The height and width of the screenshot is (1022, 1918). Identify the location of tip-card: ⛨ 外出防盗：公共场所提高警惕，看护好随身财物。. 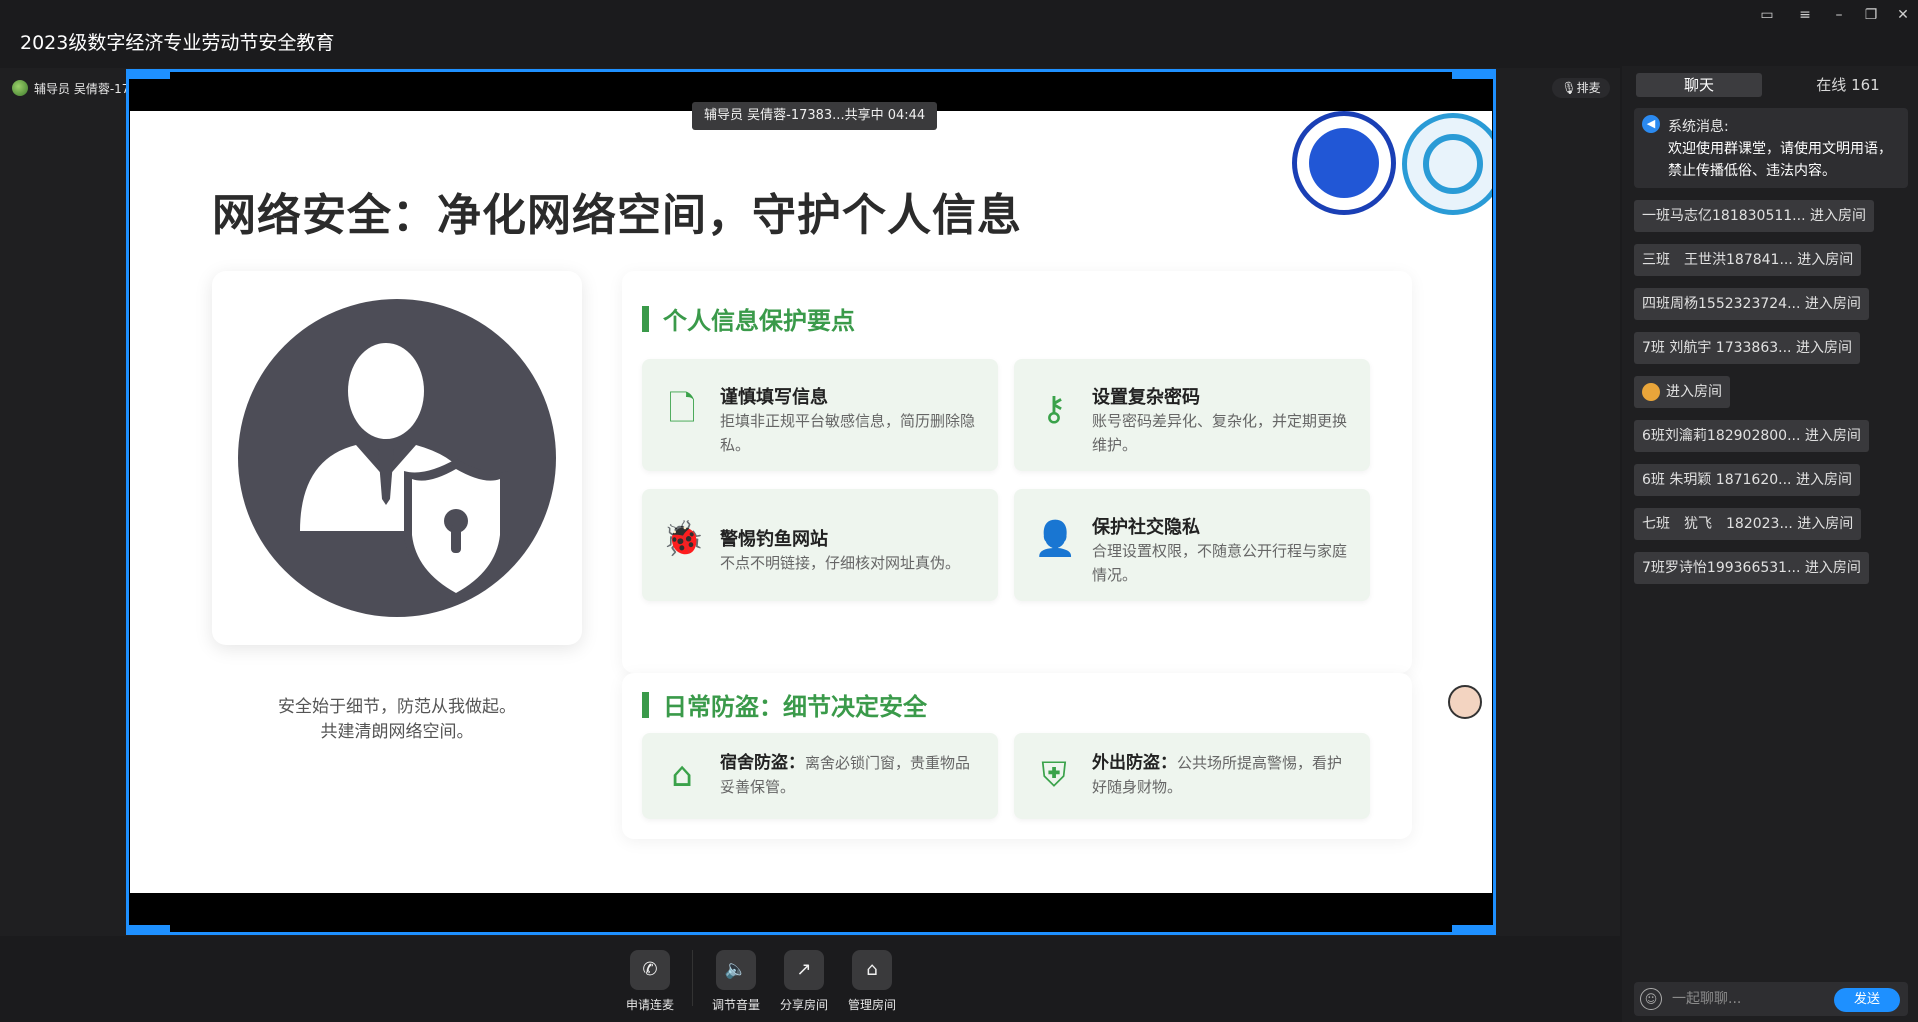
(1192, 776).